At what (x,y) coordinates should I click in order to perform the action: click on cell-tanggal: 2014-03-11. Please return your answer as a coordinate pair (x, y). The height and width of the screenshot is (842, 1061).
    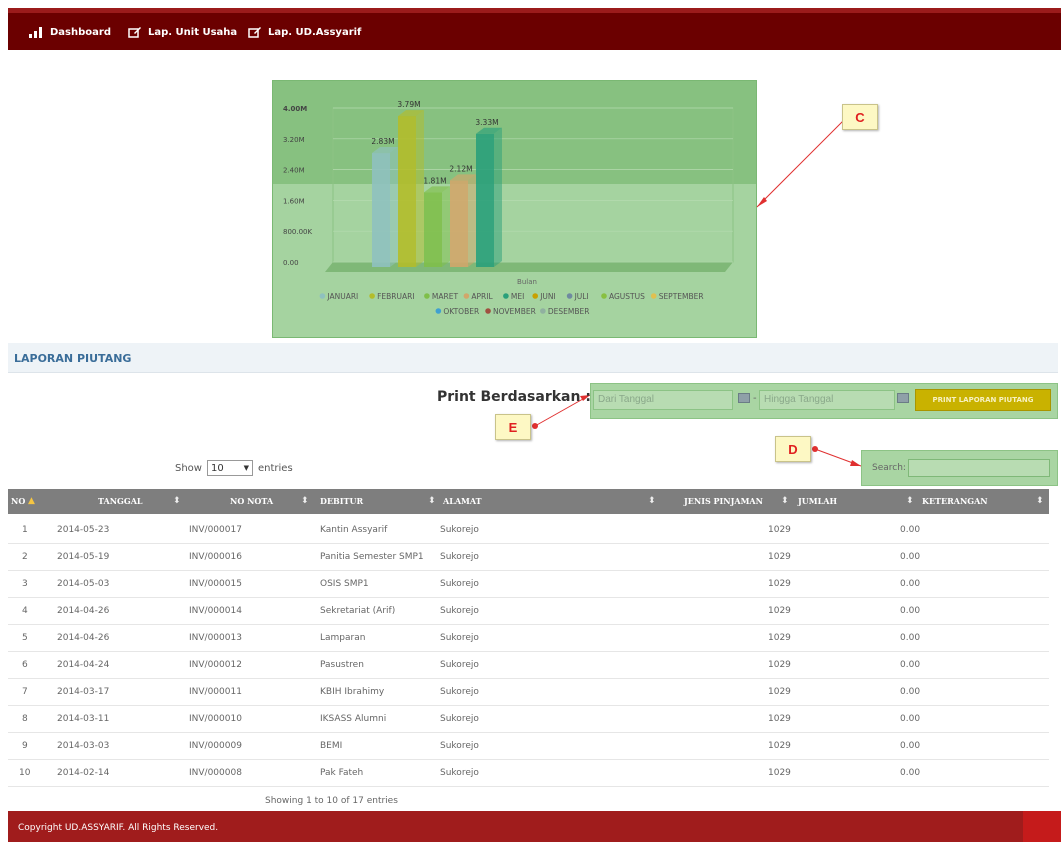
    Looking at the image, I should click on (83, 719).